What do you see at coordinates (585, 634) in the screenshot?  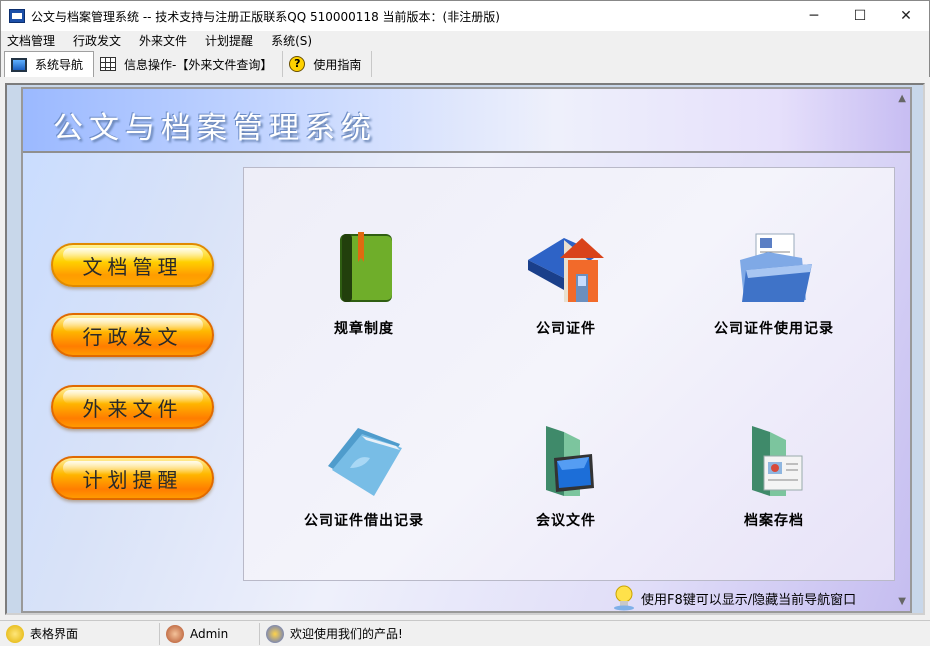 I see `status-message: 欢迎使用我们的产品!` at bounding box center [585, 634].